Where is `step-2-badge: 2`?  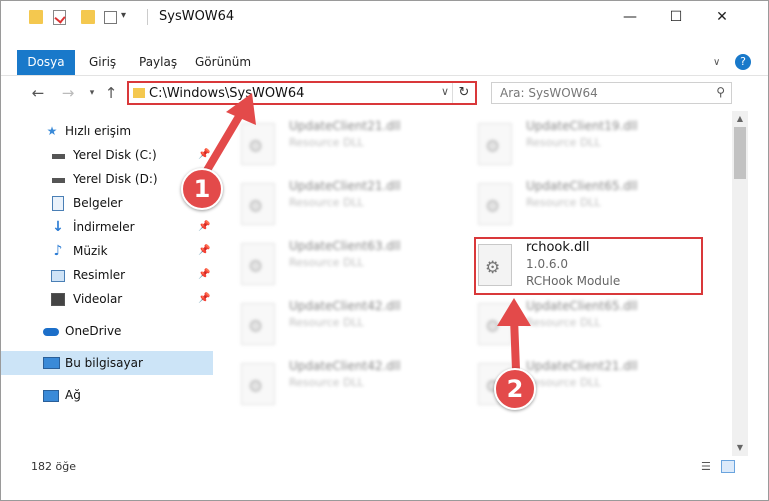 step-2-badge: 2 is located at coordinates (515, 389).